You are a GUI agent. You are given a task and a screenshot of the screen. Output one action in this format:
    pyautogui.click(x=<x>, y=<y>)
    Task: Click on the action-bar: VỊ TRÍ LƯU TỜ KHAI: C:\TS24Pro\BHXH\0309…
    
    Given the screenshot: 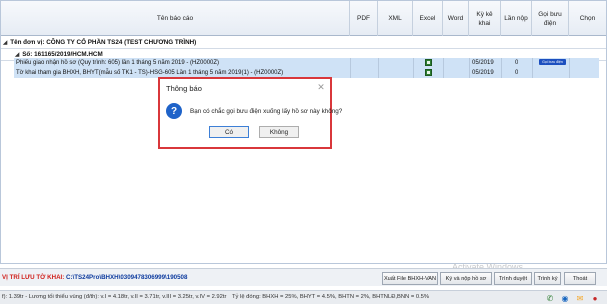 What is the action you would take?
    pyautogui.click(x=303, y=277)
    